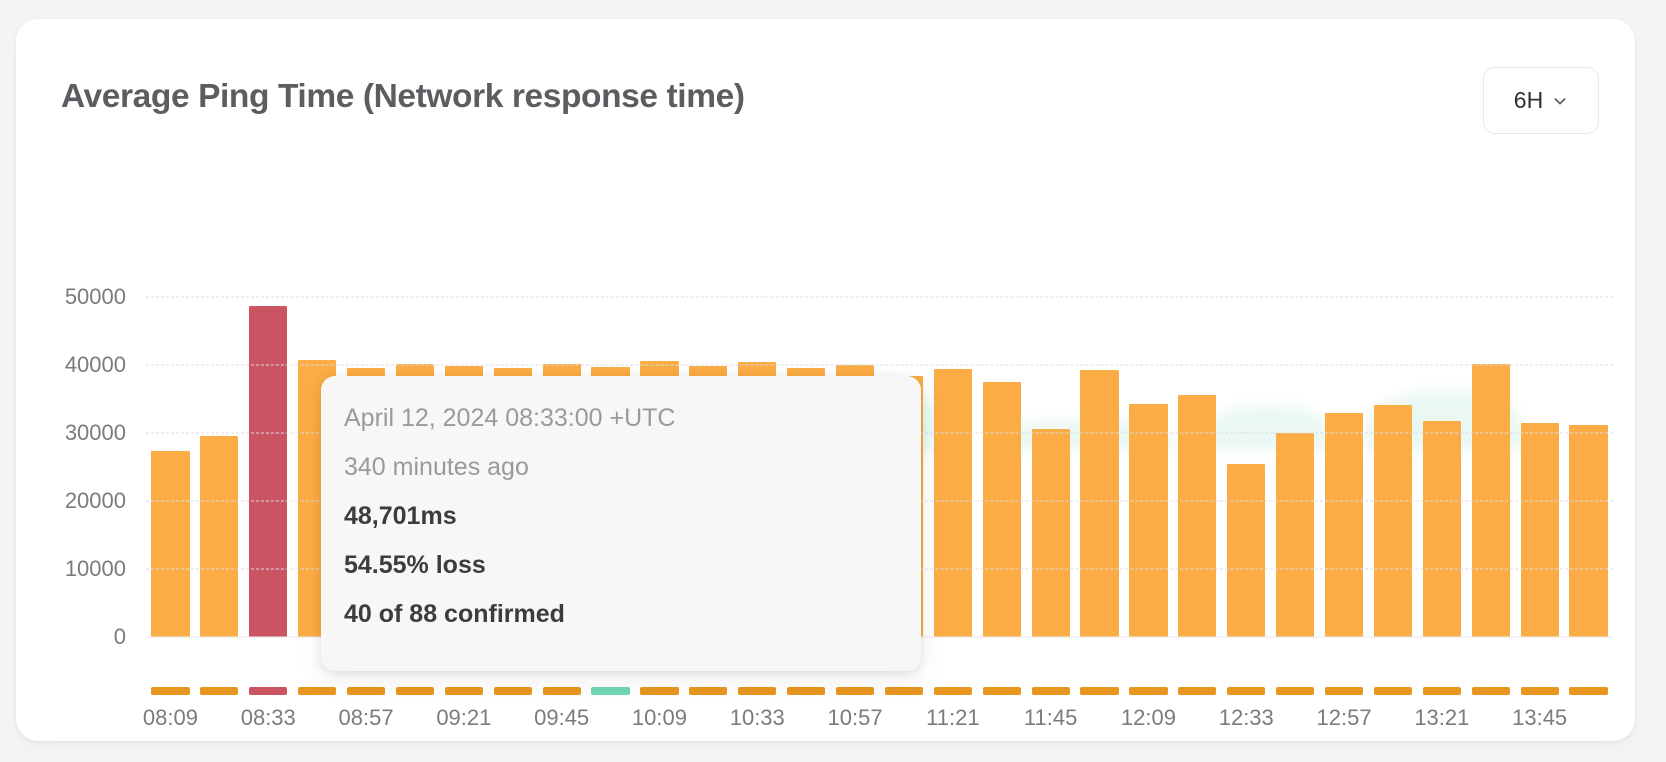 This screenshot has height=762, width=1666. I want to click on y-tick-label: 20000, so click(95, 500).